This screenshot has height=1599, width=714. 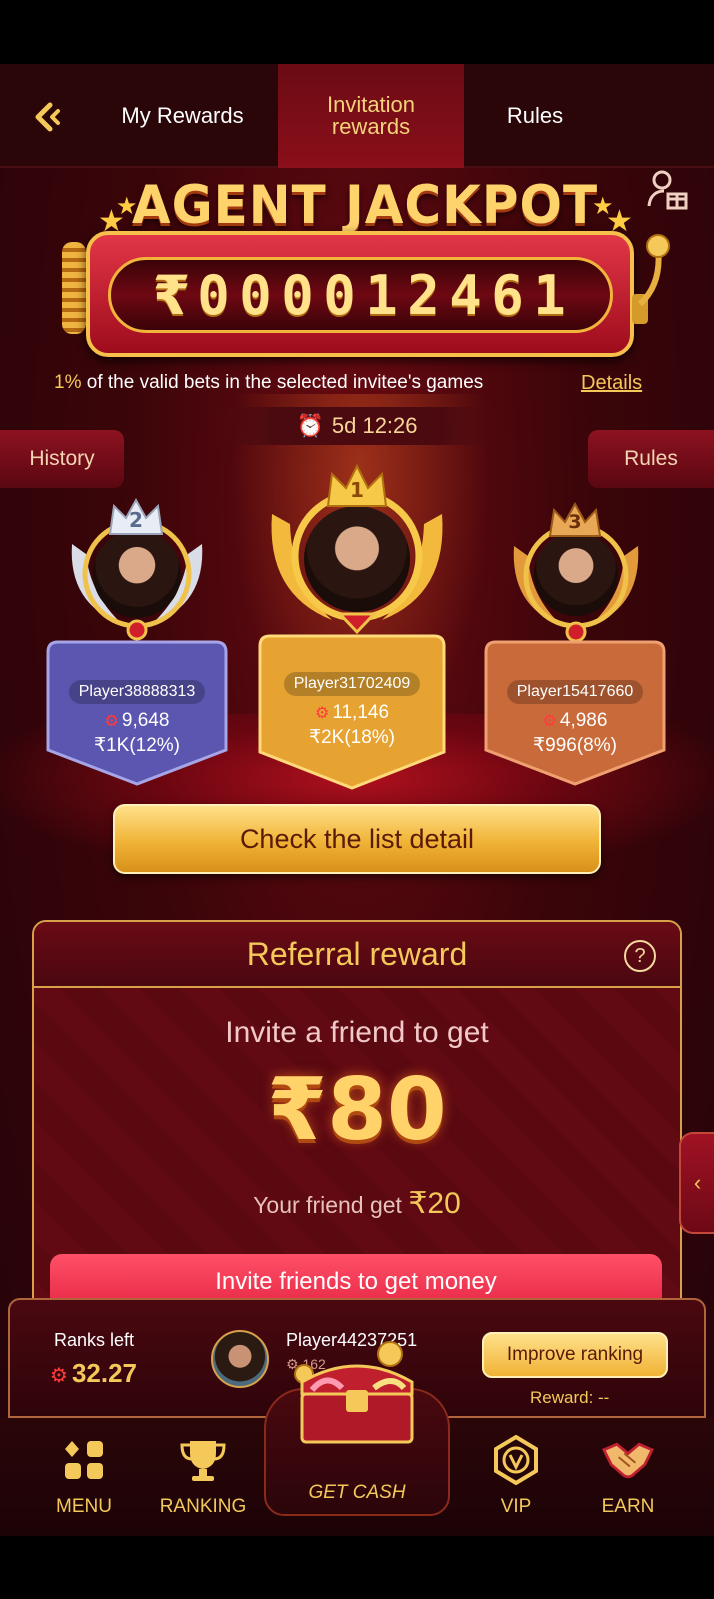 What do you see at coordinates (136, 745) in the screenshot?
I see `player-reward: ₹1K(12%)` at bounding box center [136, 745].